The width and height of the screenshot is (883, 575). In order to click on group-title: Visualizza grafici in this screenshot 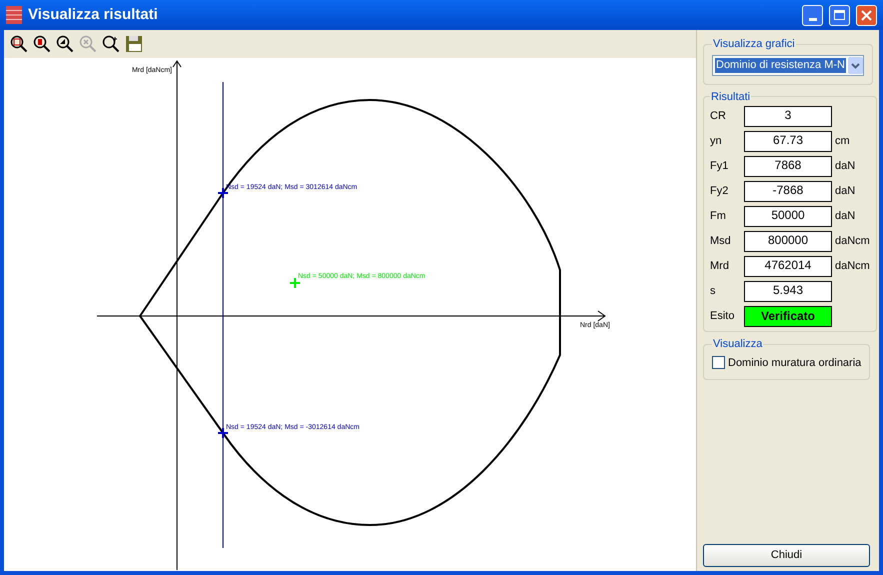, I will do `click(754, 44)`.